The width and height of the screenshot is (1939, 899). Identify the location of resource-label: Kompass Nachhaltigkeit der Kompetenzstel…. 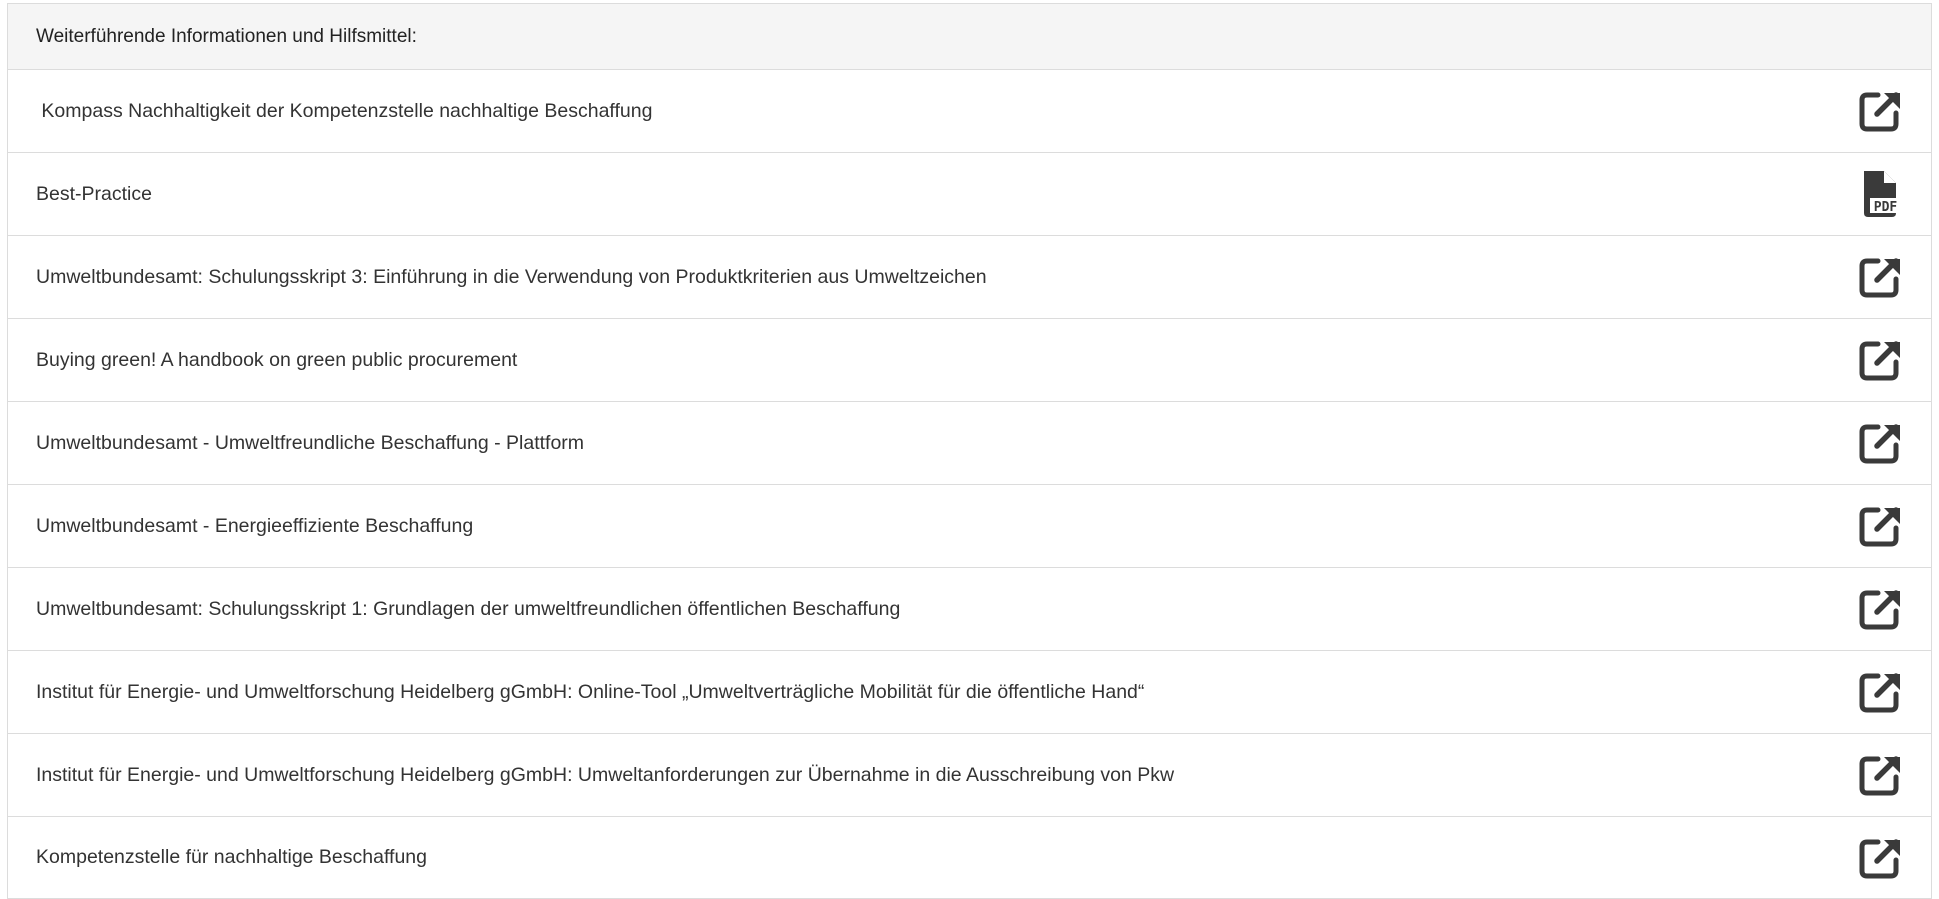
(344, 110).